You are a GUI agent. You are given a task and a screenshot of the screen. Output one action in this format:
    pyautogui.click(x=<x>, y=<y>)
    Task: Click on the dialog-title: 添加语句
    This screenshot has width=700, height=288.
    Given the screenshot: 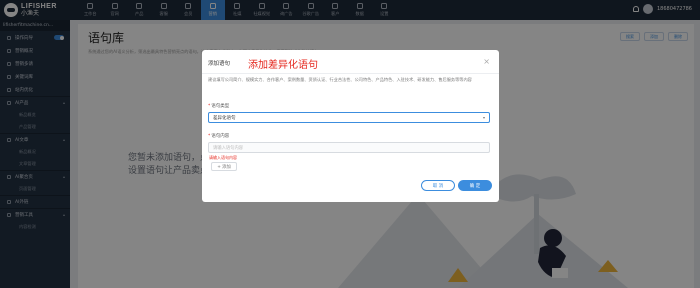 What is the action you would take?
    pyautogui.click(x=219, y=64)
    